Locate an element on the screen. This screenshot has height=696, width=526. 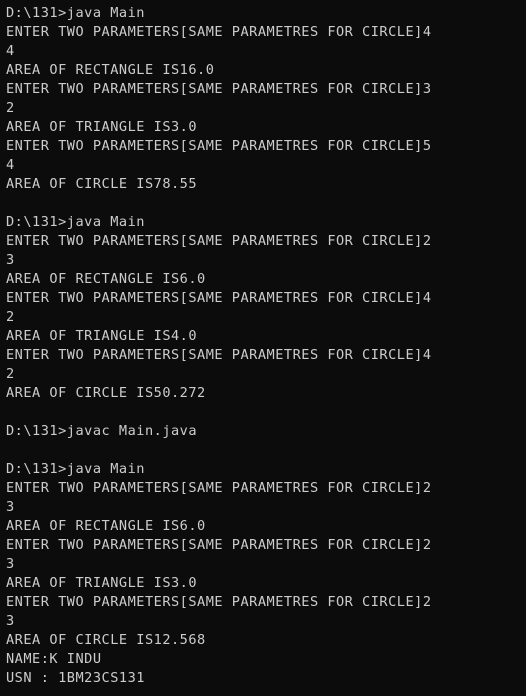
terminal-line: NAME:K INDU is located at coordinates (54, 659).